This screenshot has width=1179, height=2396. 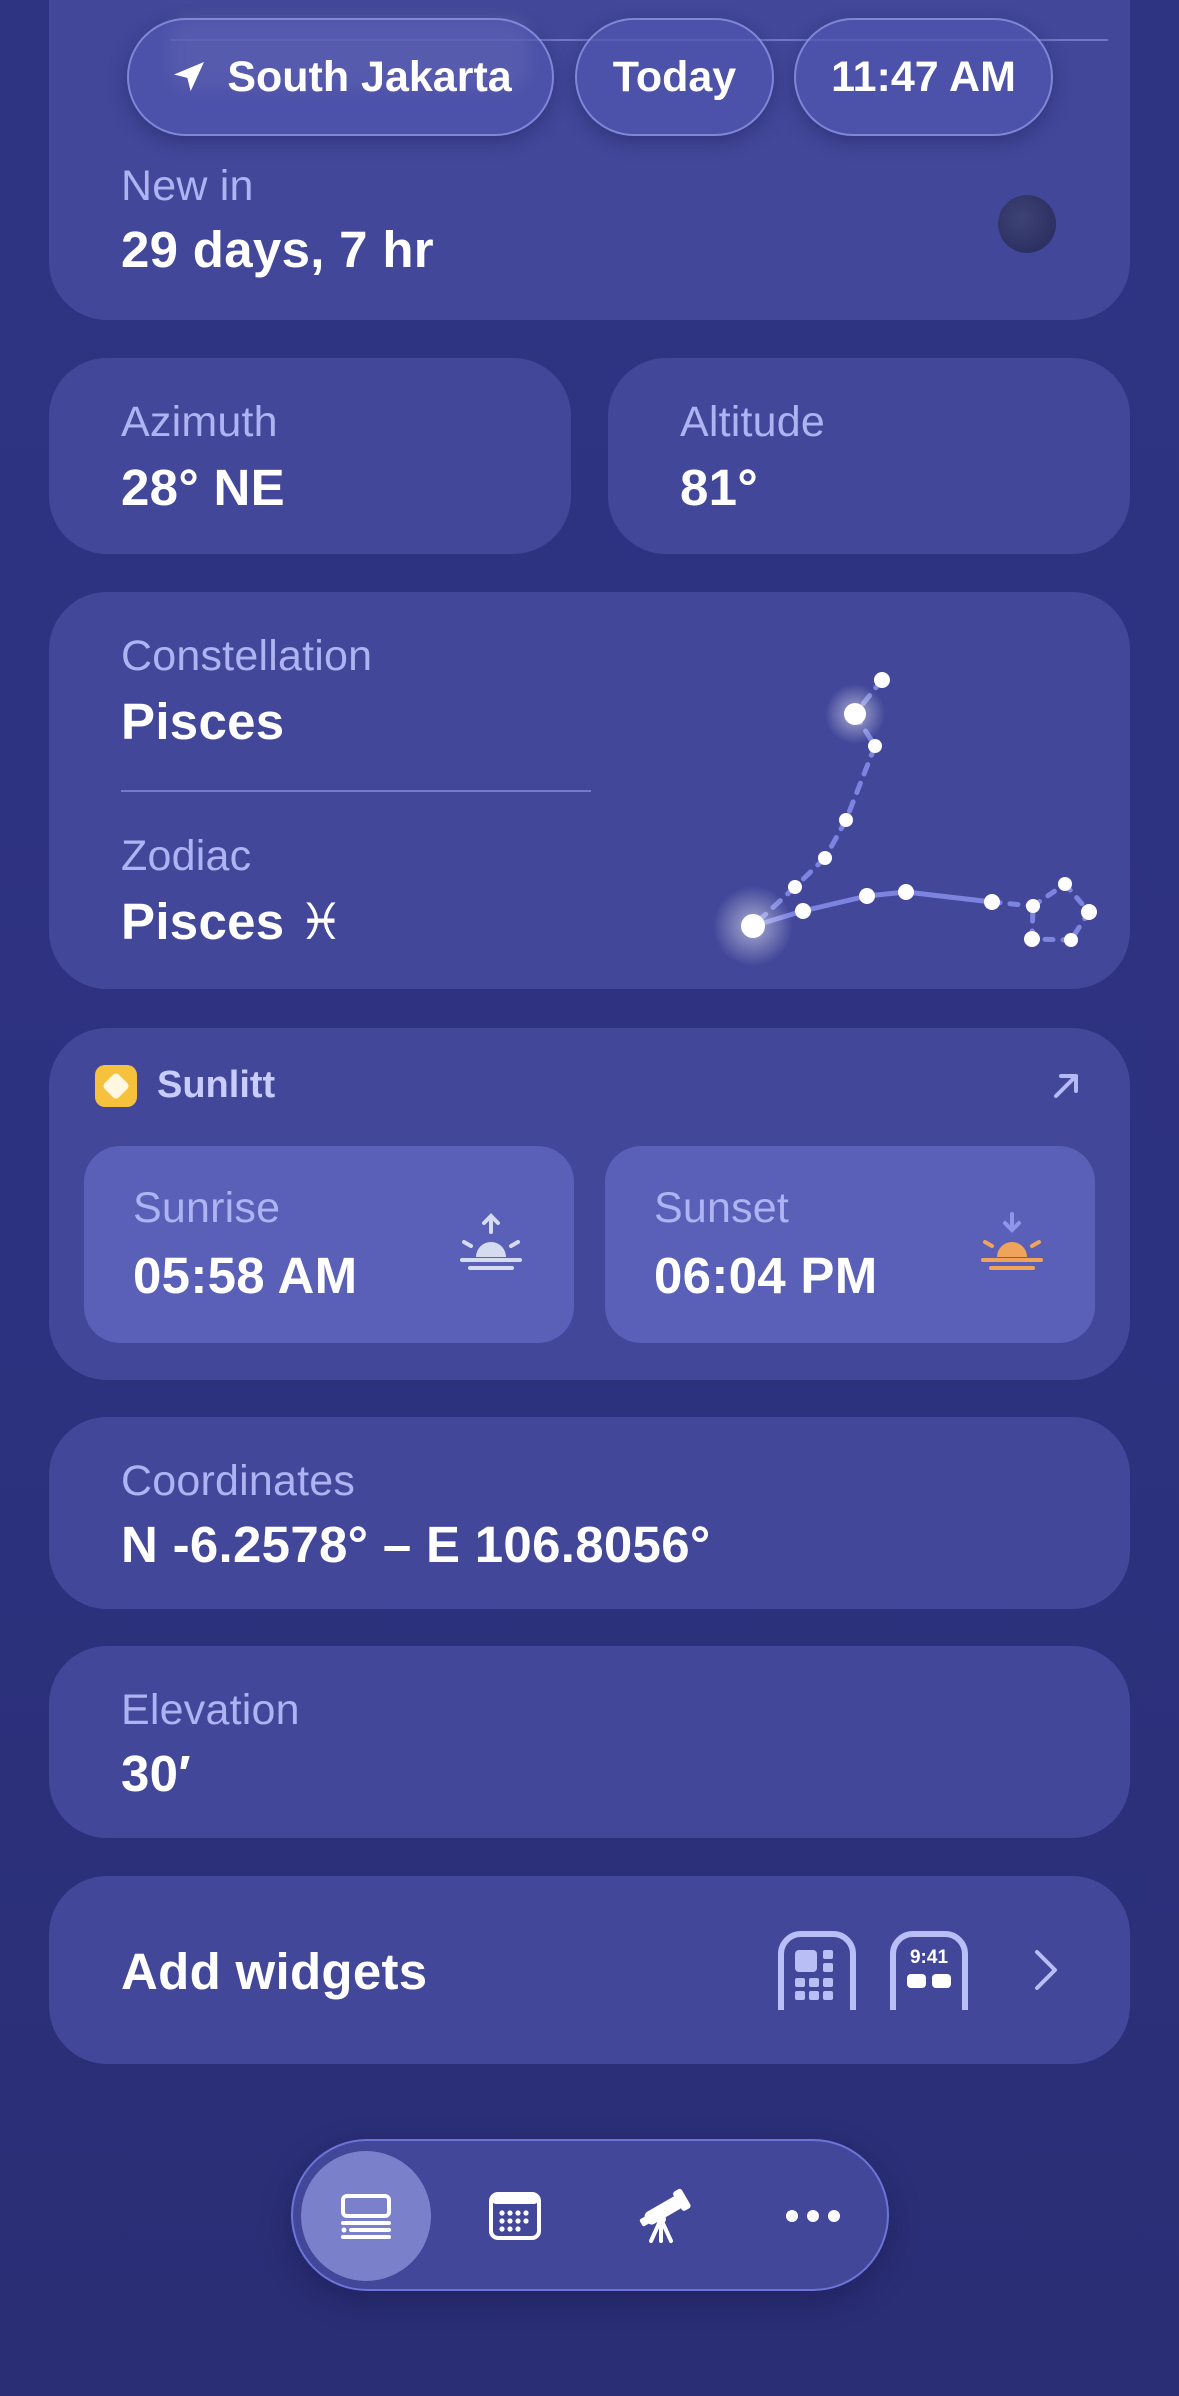 I want to click on sunlitt-header: Sunlitt, so click(x=185, y=1085).